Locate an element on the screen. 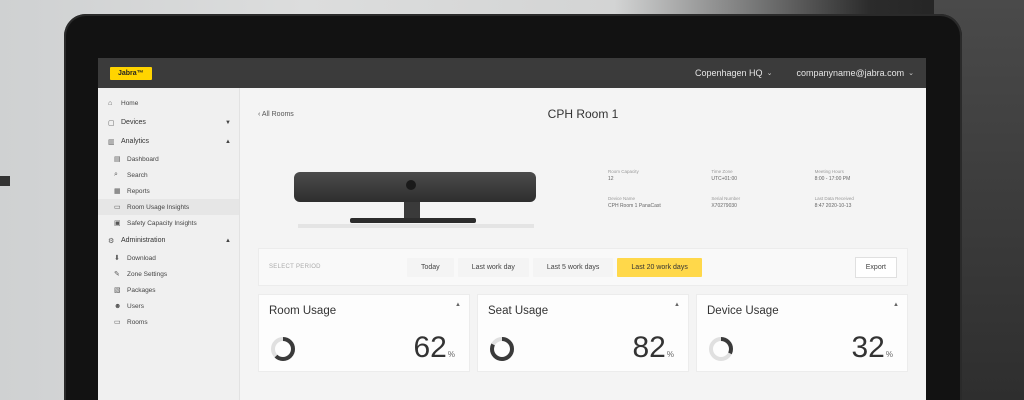 The height and width of the screenshot is (400, 1024). sidebar-item-room-usage-insights: ▭ Room Usage Insights is located at coordinates (168, 207).